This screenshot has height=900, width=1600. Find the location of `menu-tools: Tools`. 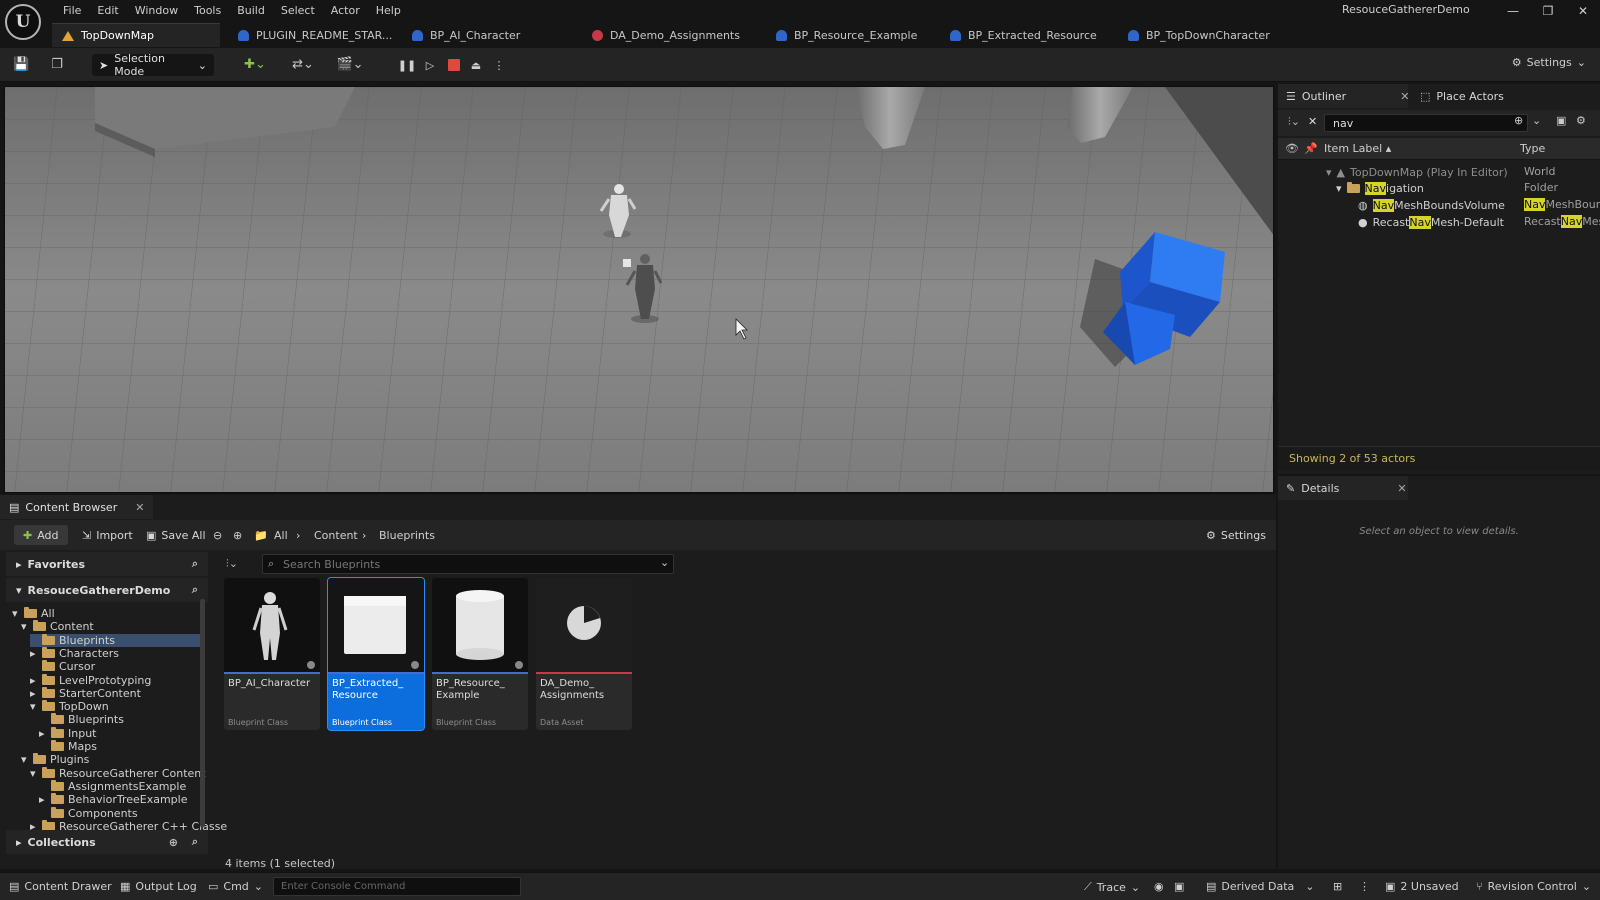

menu-tools: Tools is located at coordinates (208, 11).